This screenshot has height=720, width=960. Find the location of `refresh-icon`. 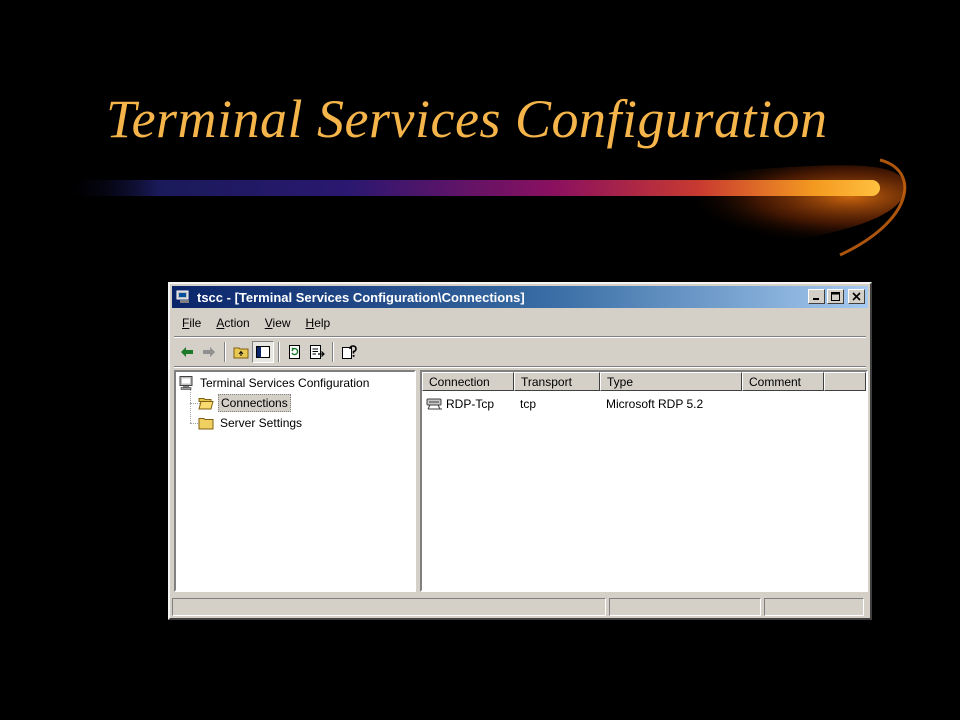

refresh-icon is located at coordinates (294, 352).